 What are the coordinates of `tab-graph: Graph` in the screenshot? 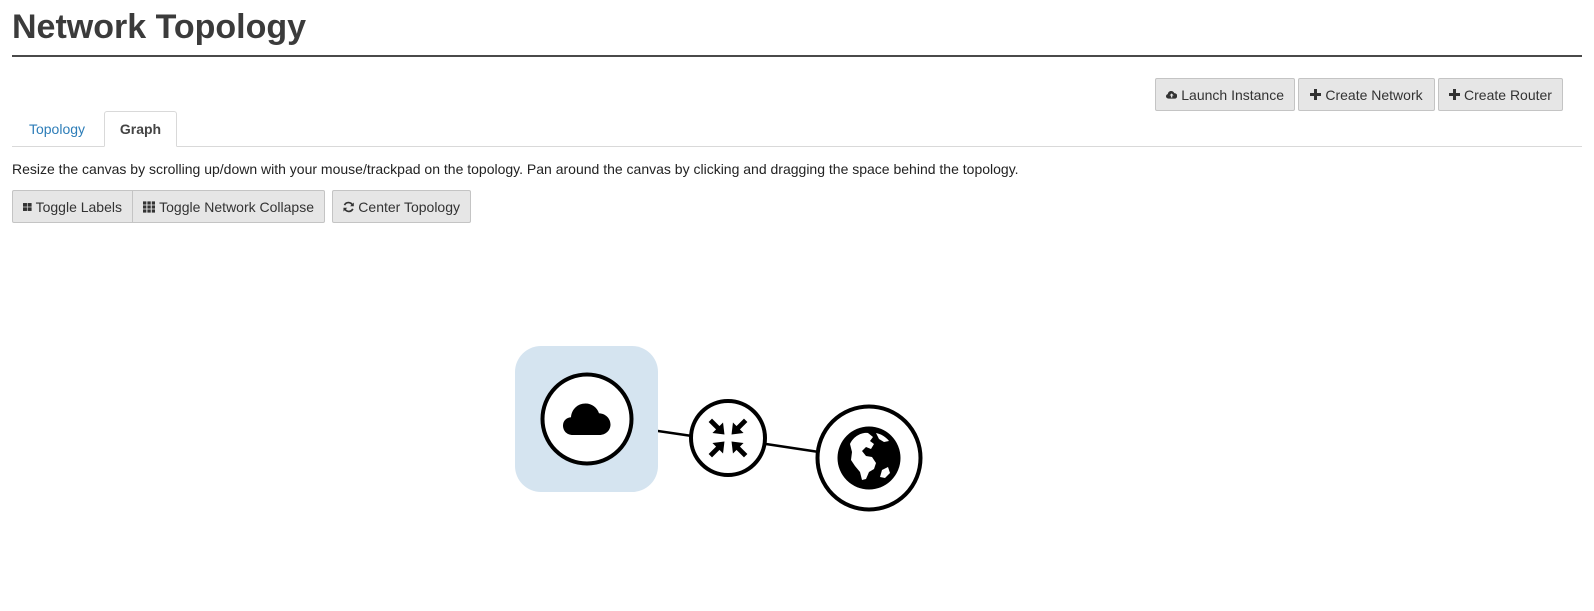 It's located at (140, 129).